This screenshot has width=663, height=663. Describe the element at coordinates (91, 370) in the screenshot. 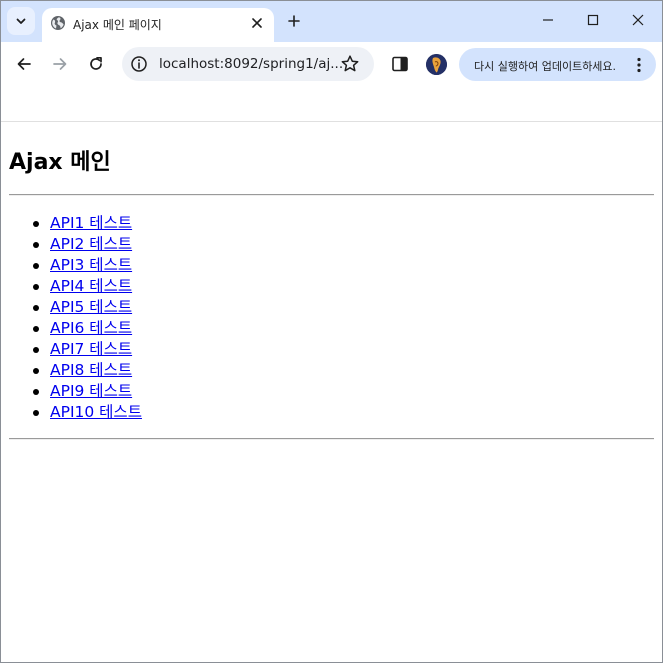

I see `api8-link: API8 테스트` at that location.